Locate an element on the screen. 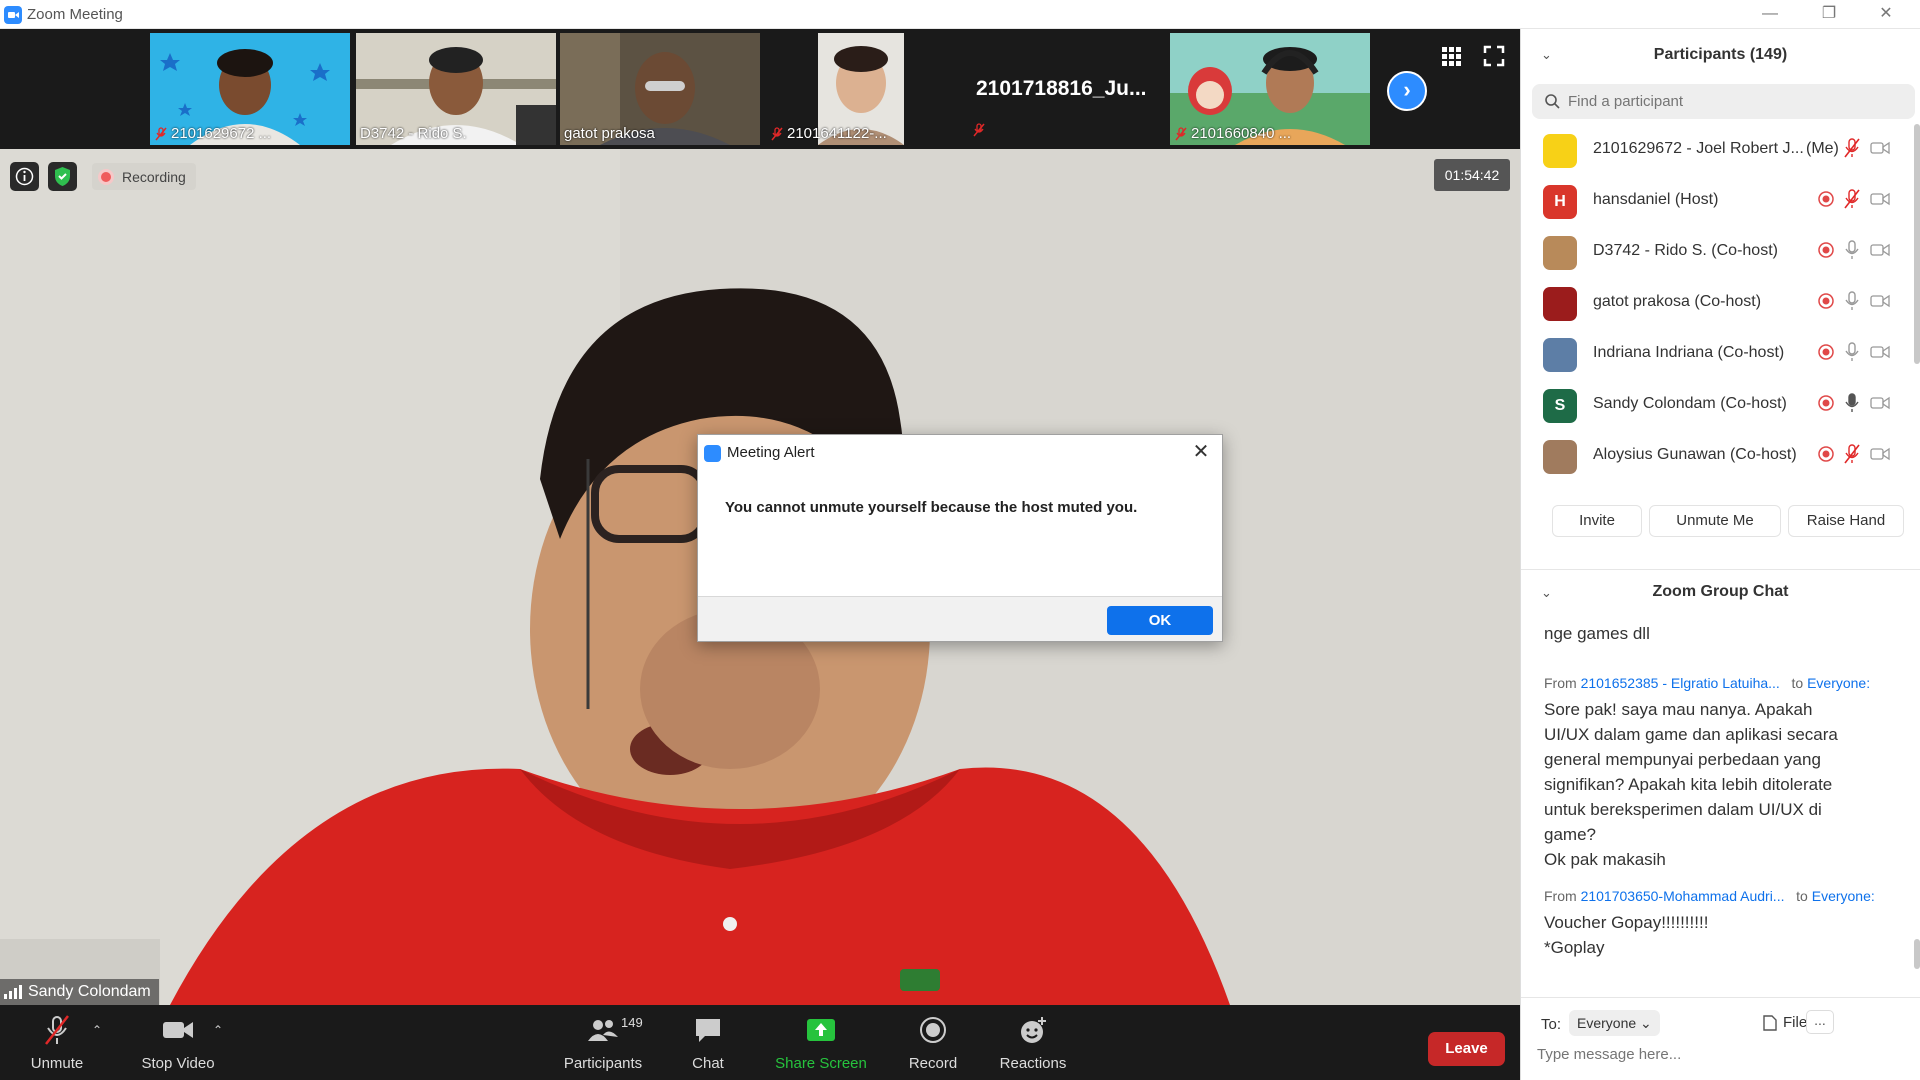 The image size is (1920, 1080). stop-video-label: Stop Video is located at coordinates (178, 1063).